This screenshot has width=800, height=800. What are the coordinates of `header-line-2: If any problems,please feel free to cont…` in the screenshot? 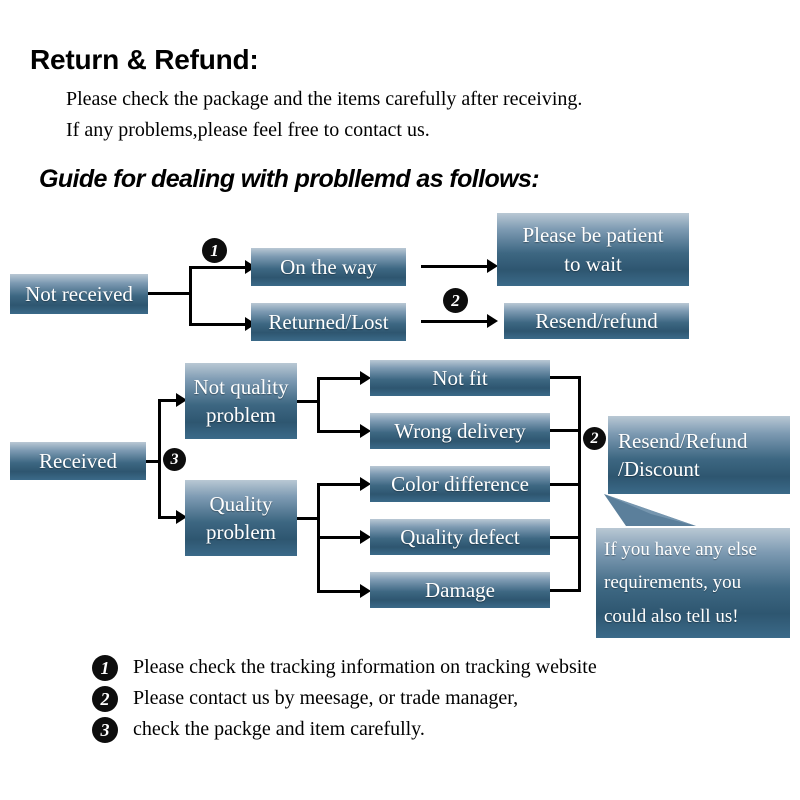 It's located at (248, 130).